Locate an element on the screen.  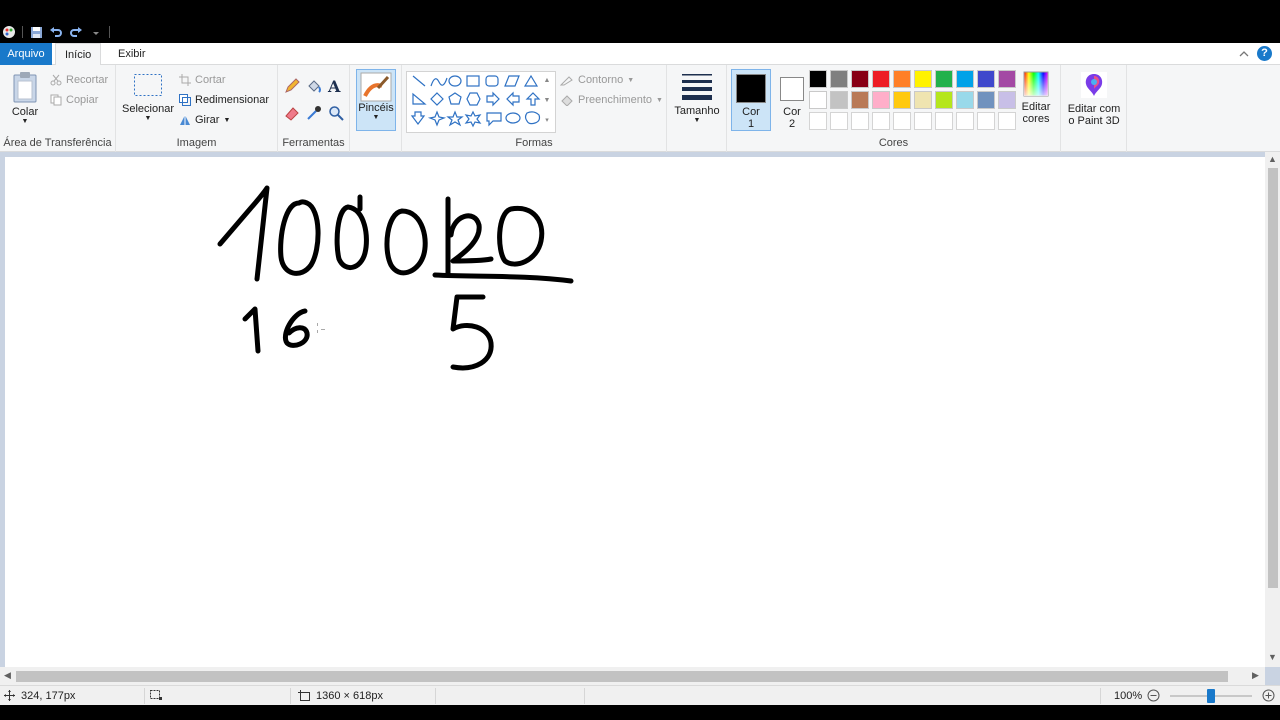
color2-number: 2 is located at coordinates (792, 124).